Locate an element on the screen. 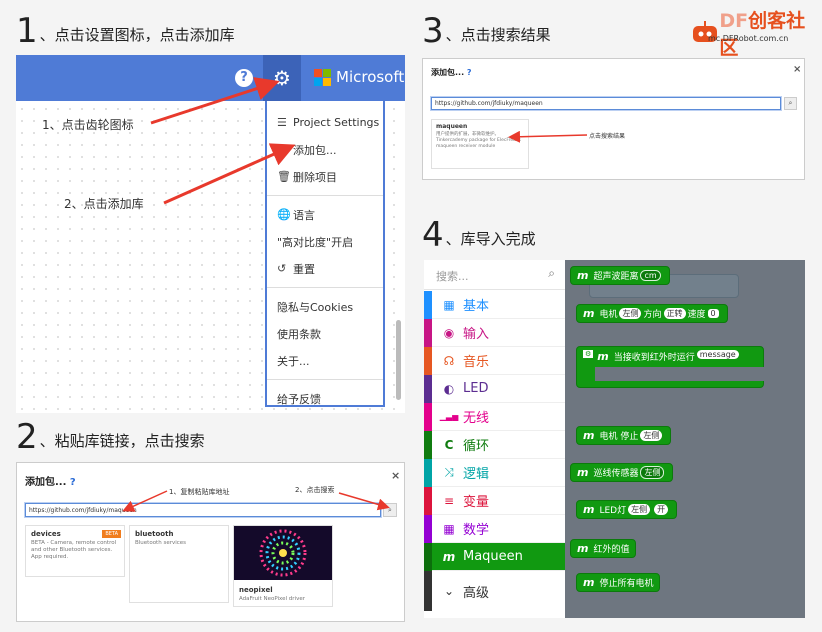 This screenshot has height=632, width=822. block-line-sensor: m 巡线传感器 左侧 is located at coordinates (622, 472).